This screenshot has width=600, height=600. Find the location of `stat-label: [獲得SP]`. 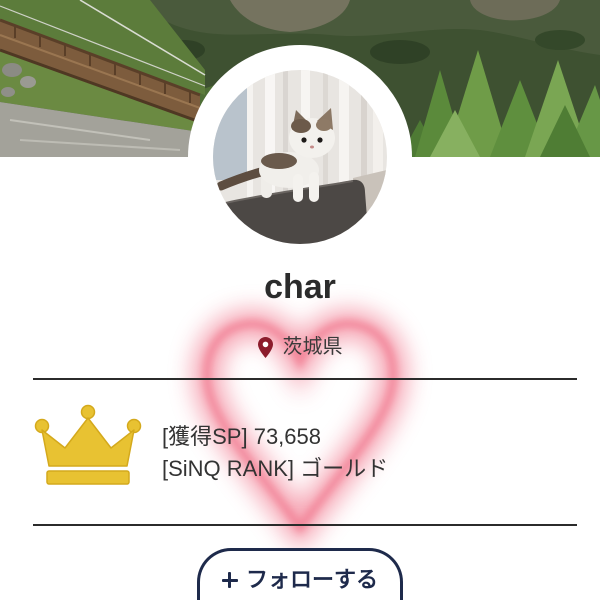

stat-label: [獲得SP] is located at coordinates (205, 436).